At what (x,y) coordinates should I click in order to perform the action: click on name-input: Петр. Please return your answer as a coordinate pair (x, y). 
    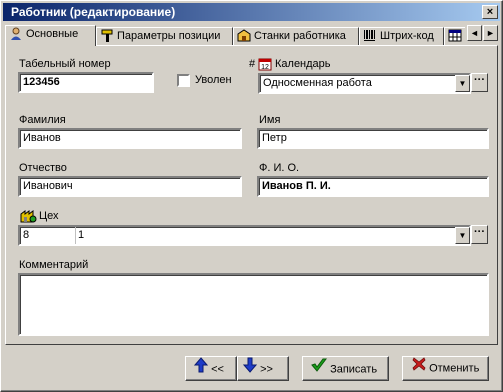
    Looking at the image, I should click on (373, 138).